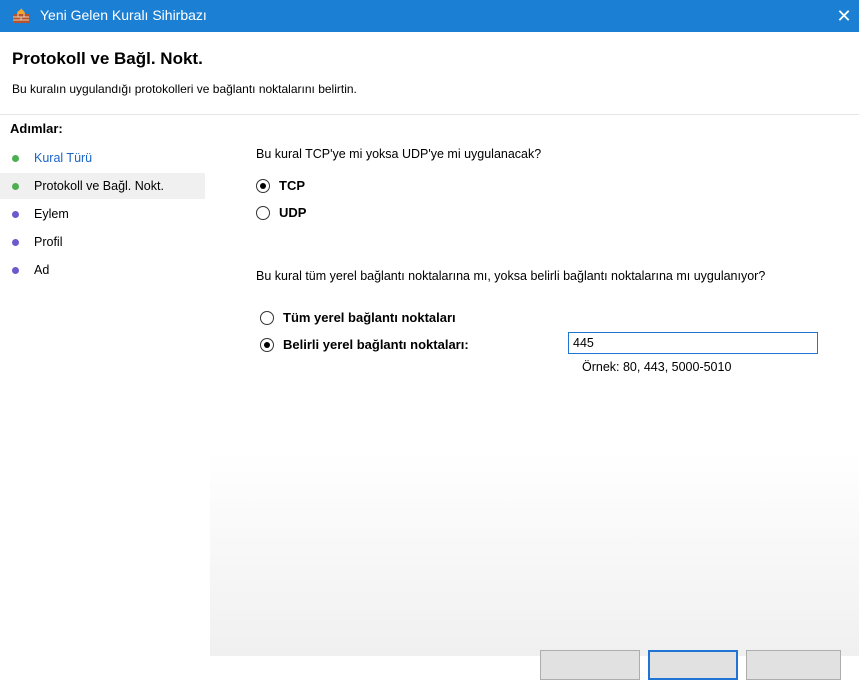 The width and height of the screenshot is (859, 680). I want to click on window-title: Yeni Gelen Kuralı Sihirbazı, so click(123, 15).